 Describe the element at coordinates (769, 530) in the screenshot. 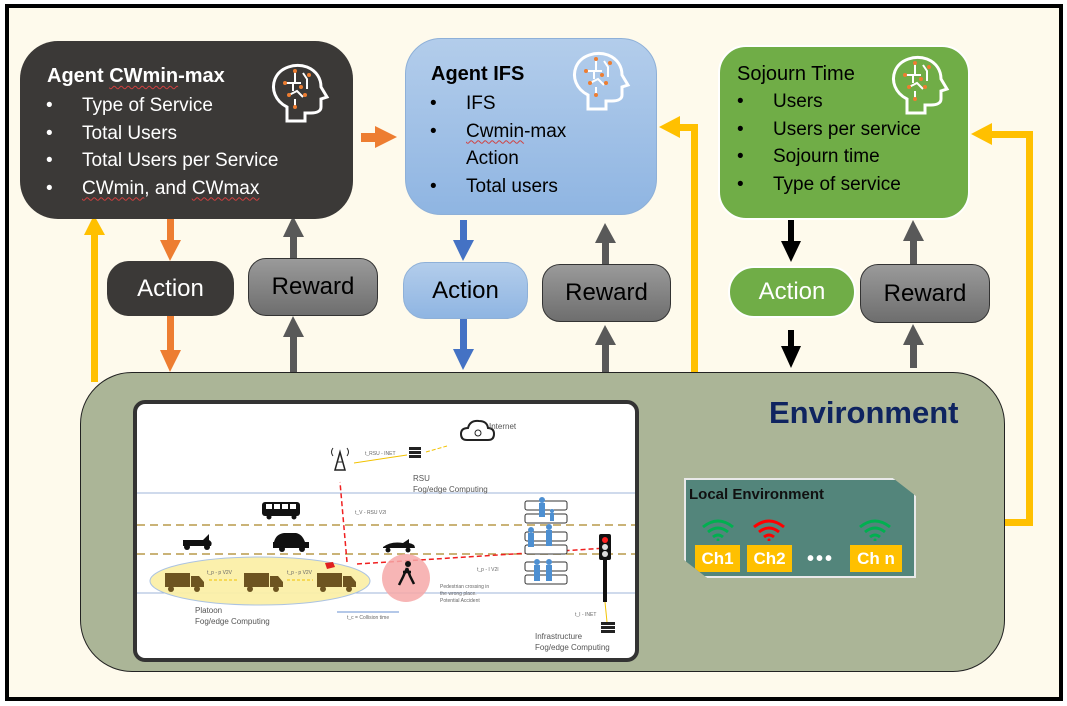

I see `wifi-icon-ch2` at that location.